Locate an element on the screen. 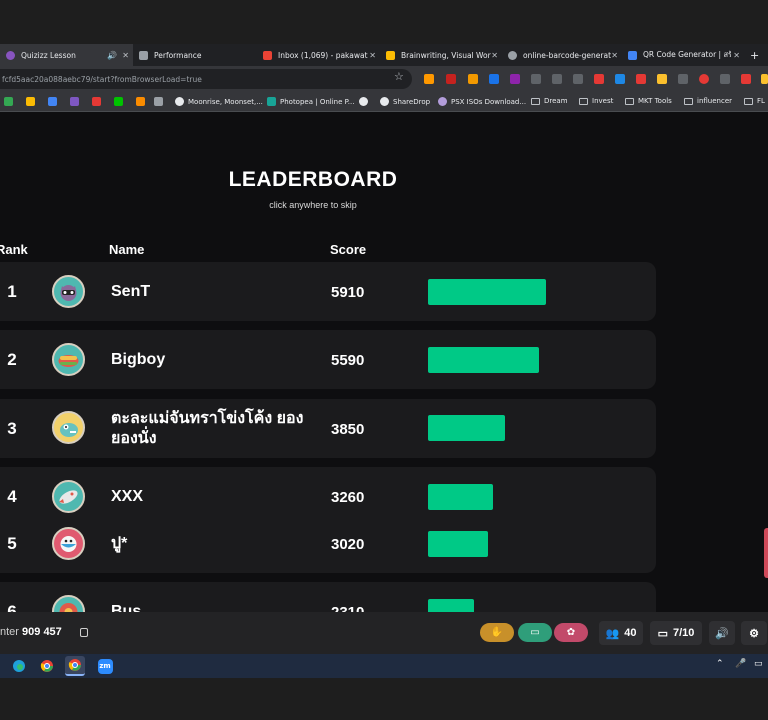 The width and height of the screenshot is (768, 720). rank-number: 4 is located at coordinates (12, 496).